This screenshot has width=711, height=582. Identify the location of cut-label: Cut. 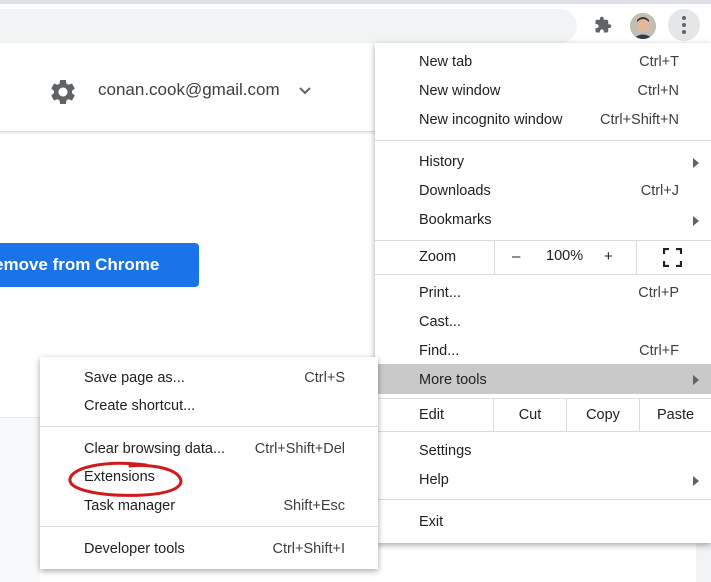
(530, 415).